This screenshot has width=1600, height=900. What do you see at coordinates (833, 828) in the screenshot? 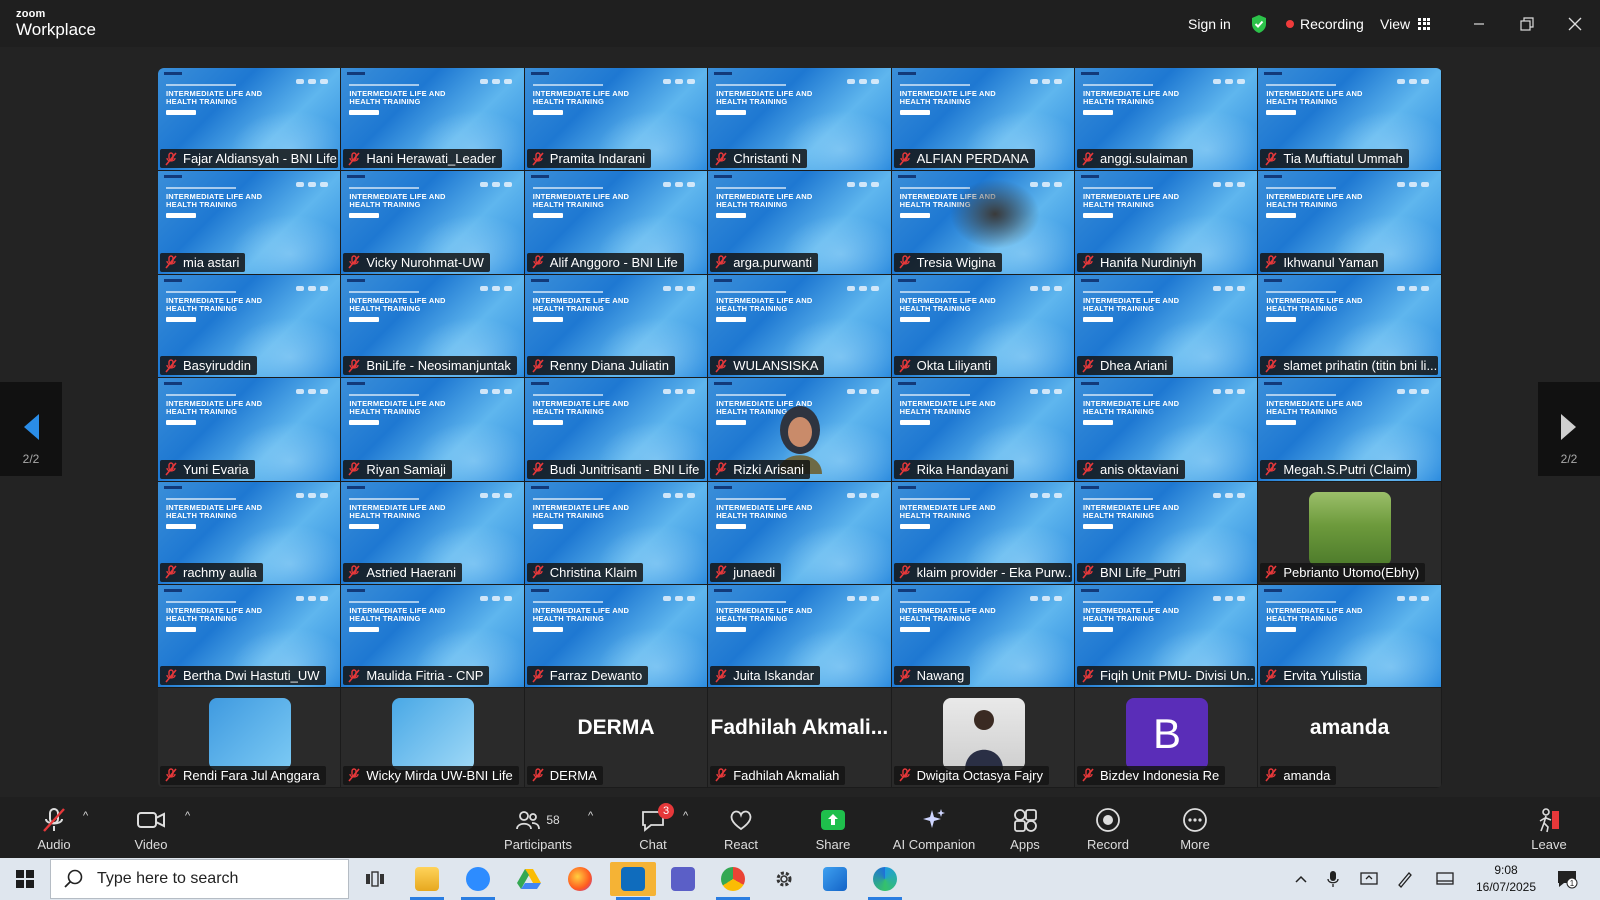
I see `share-button: Share` at bounding box center [833, 828].